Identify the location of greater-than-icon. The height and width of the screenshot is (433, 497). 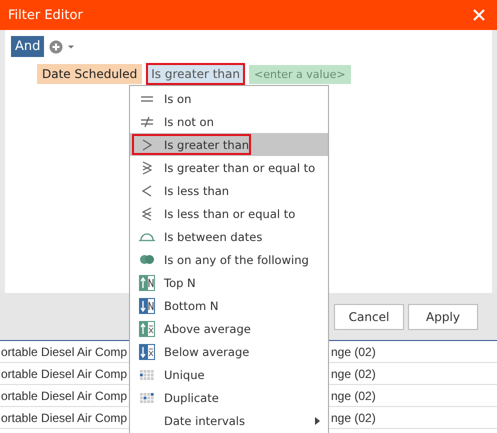
(147, 144).